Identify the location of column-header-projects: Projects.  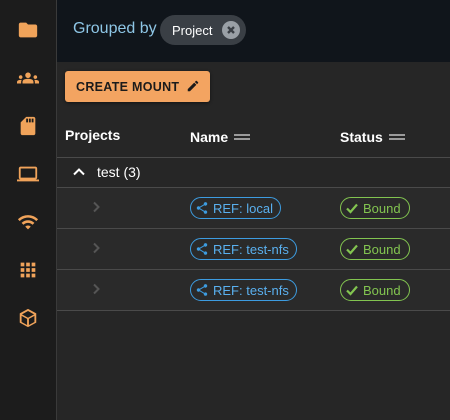
(92, 135).